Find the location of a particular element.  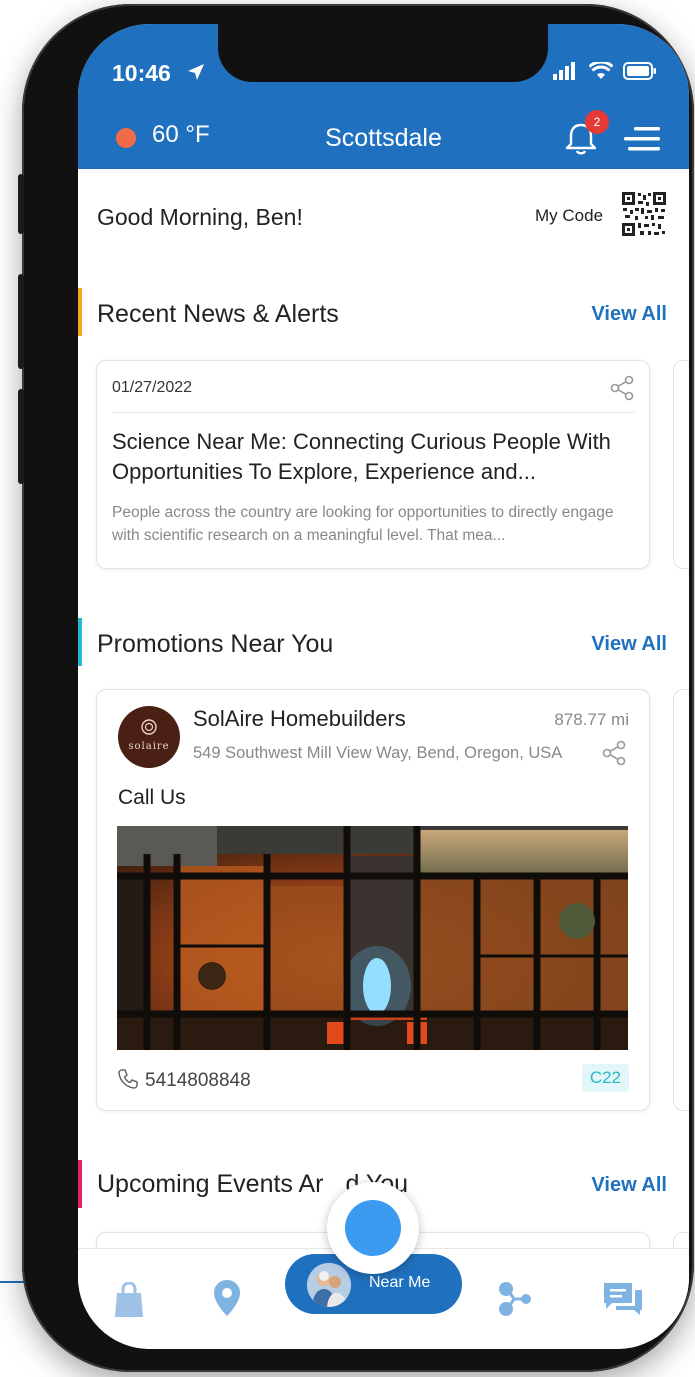

promotion-cta: Call Us is located at coordinates (152, 797).